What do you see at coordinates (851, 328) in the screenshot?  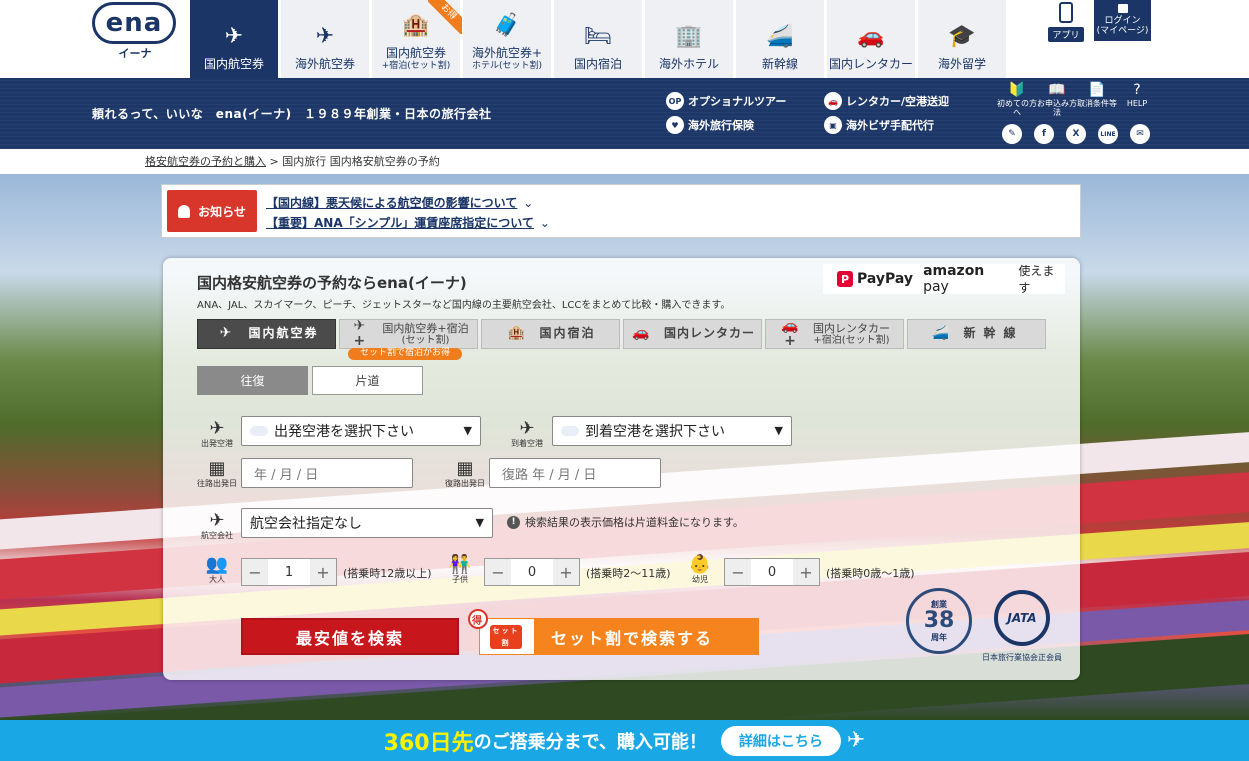 I see `tab-label: 国内レンタカー` at bounding box center [851, 328].